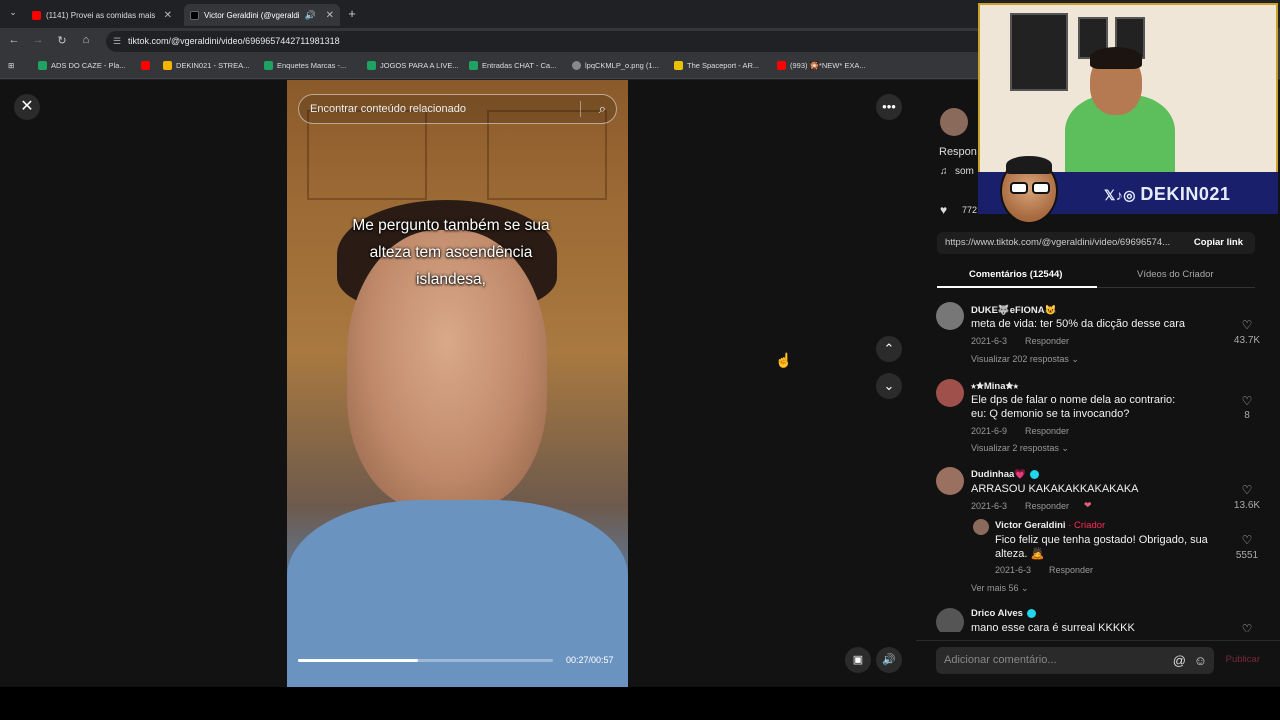  What do you see at coordinates (1179, 660) in the screenshot?
I see `mention-icon: @` at bounding box center [1179, 660].